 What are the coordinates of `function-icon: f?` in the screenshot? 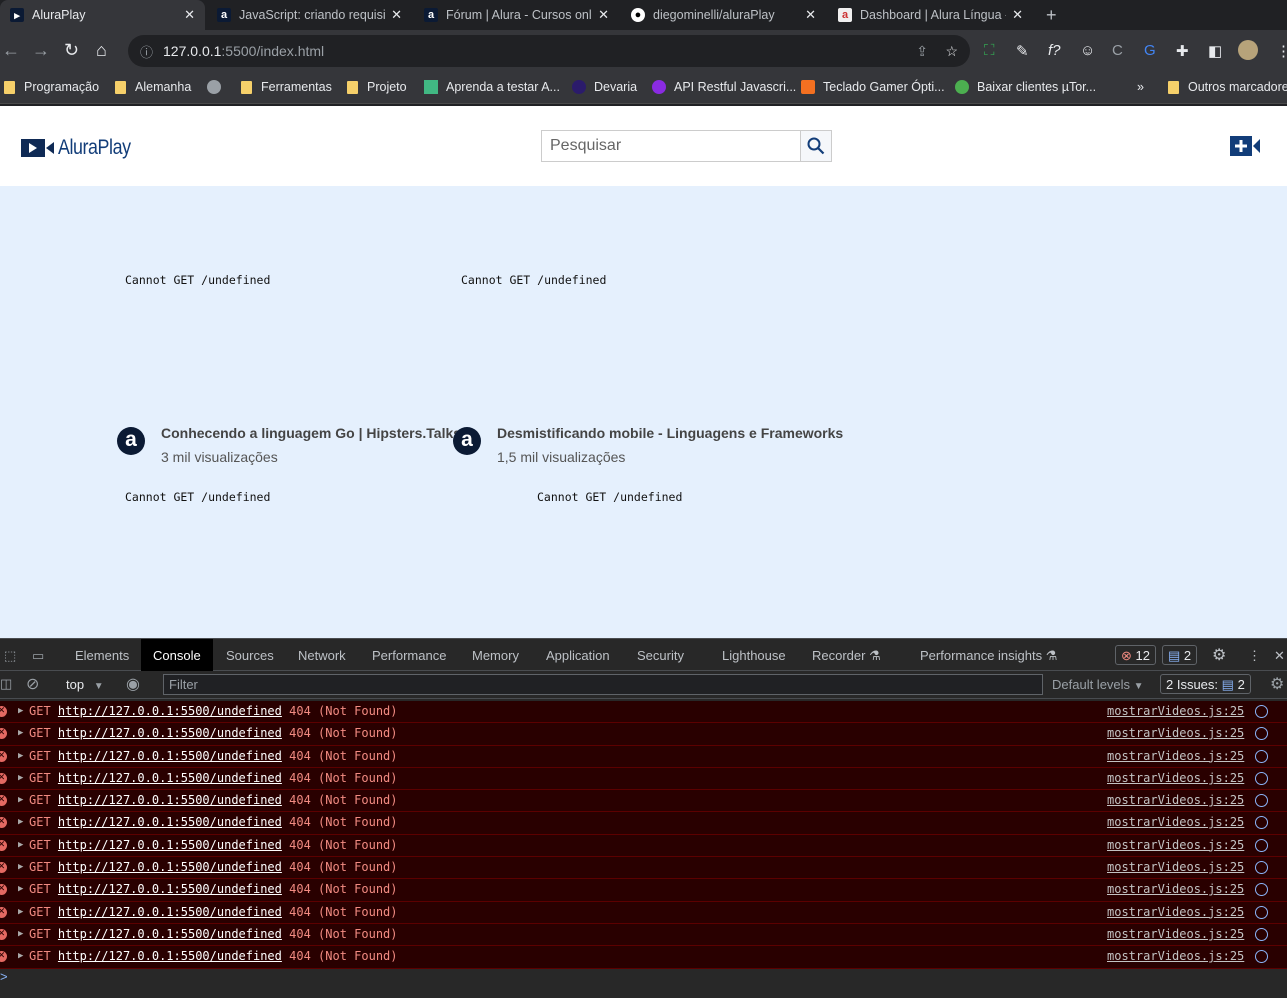 It's located at (1054, 50).